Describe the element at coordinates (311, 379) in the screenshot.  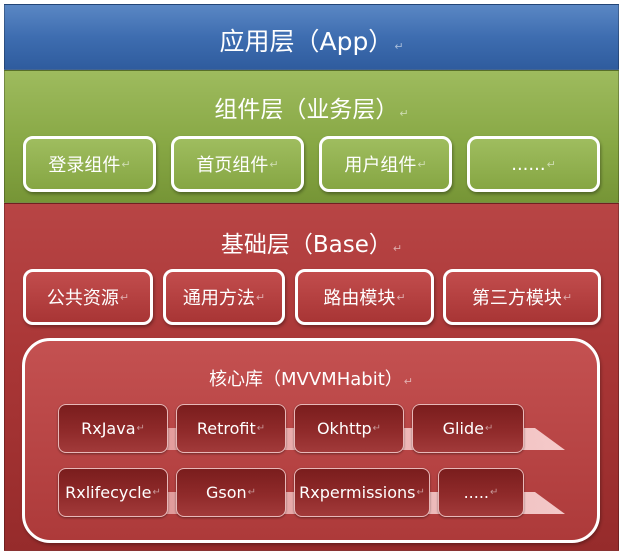
I see `core-library-title: 核心库（MVVMHabit）↵` at that location.